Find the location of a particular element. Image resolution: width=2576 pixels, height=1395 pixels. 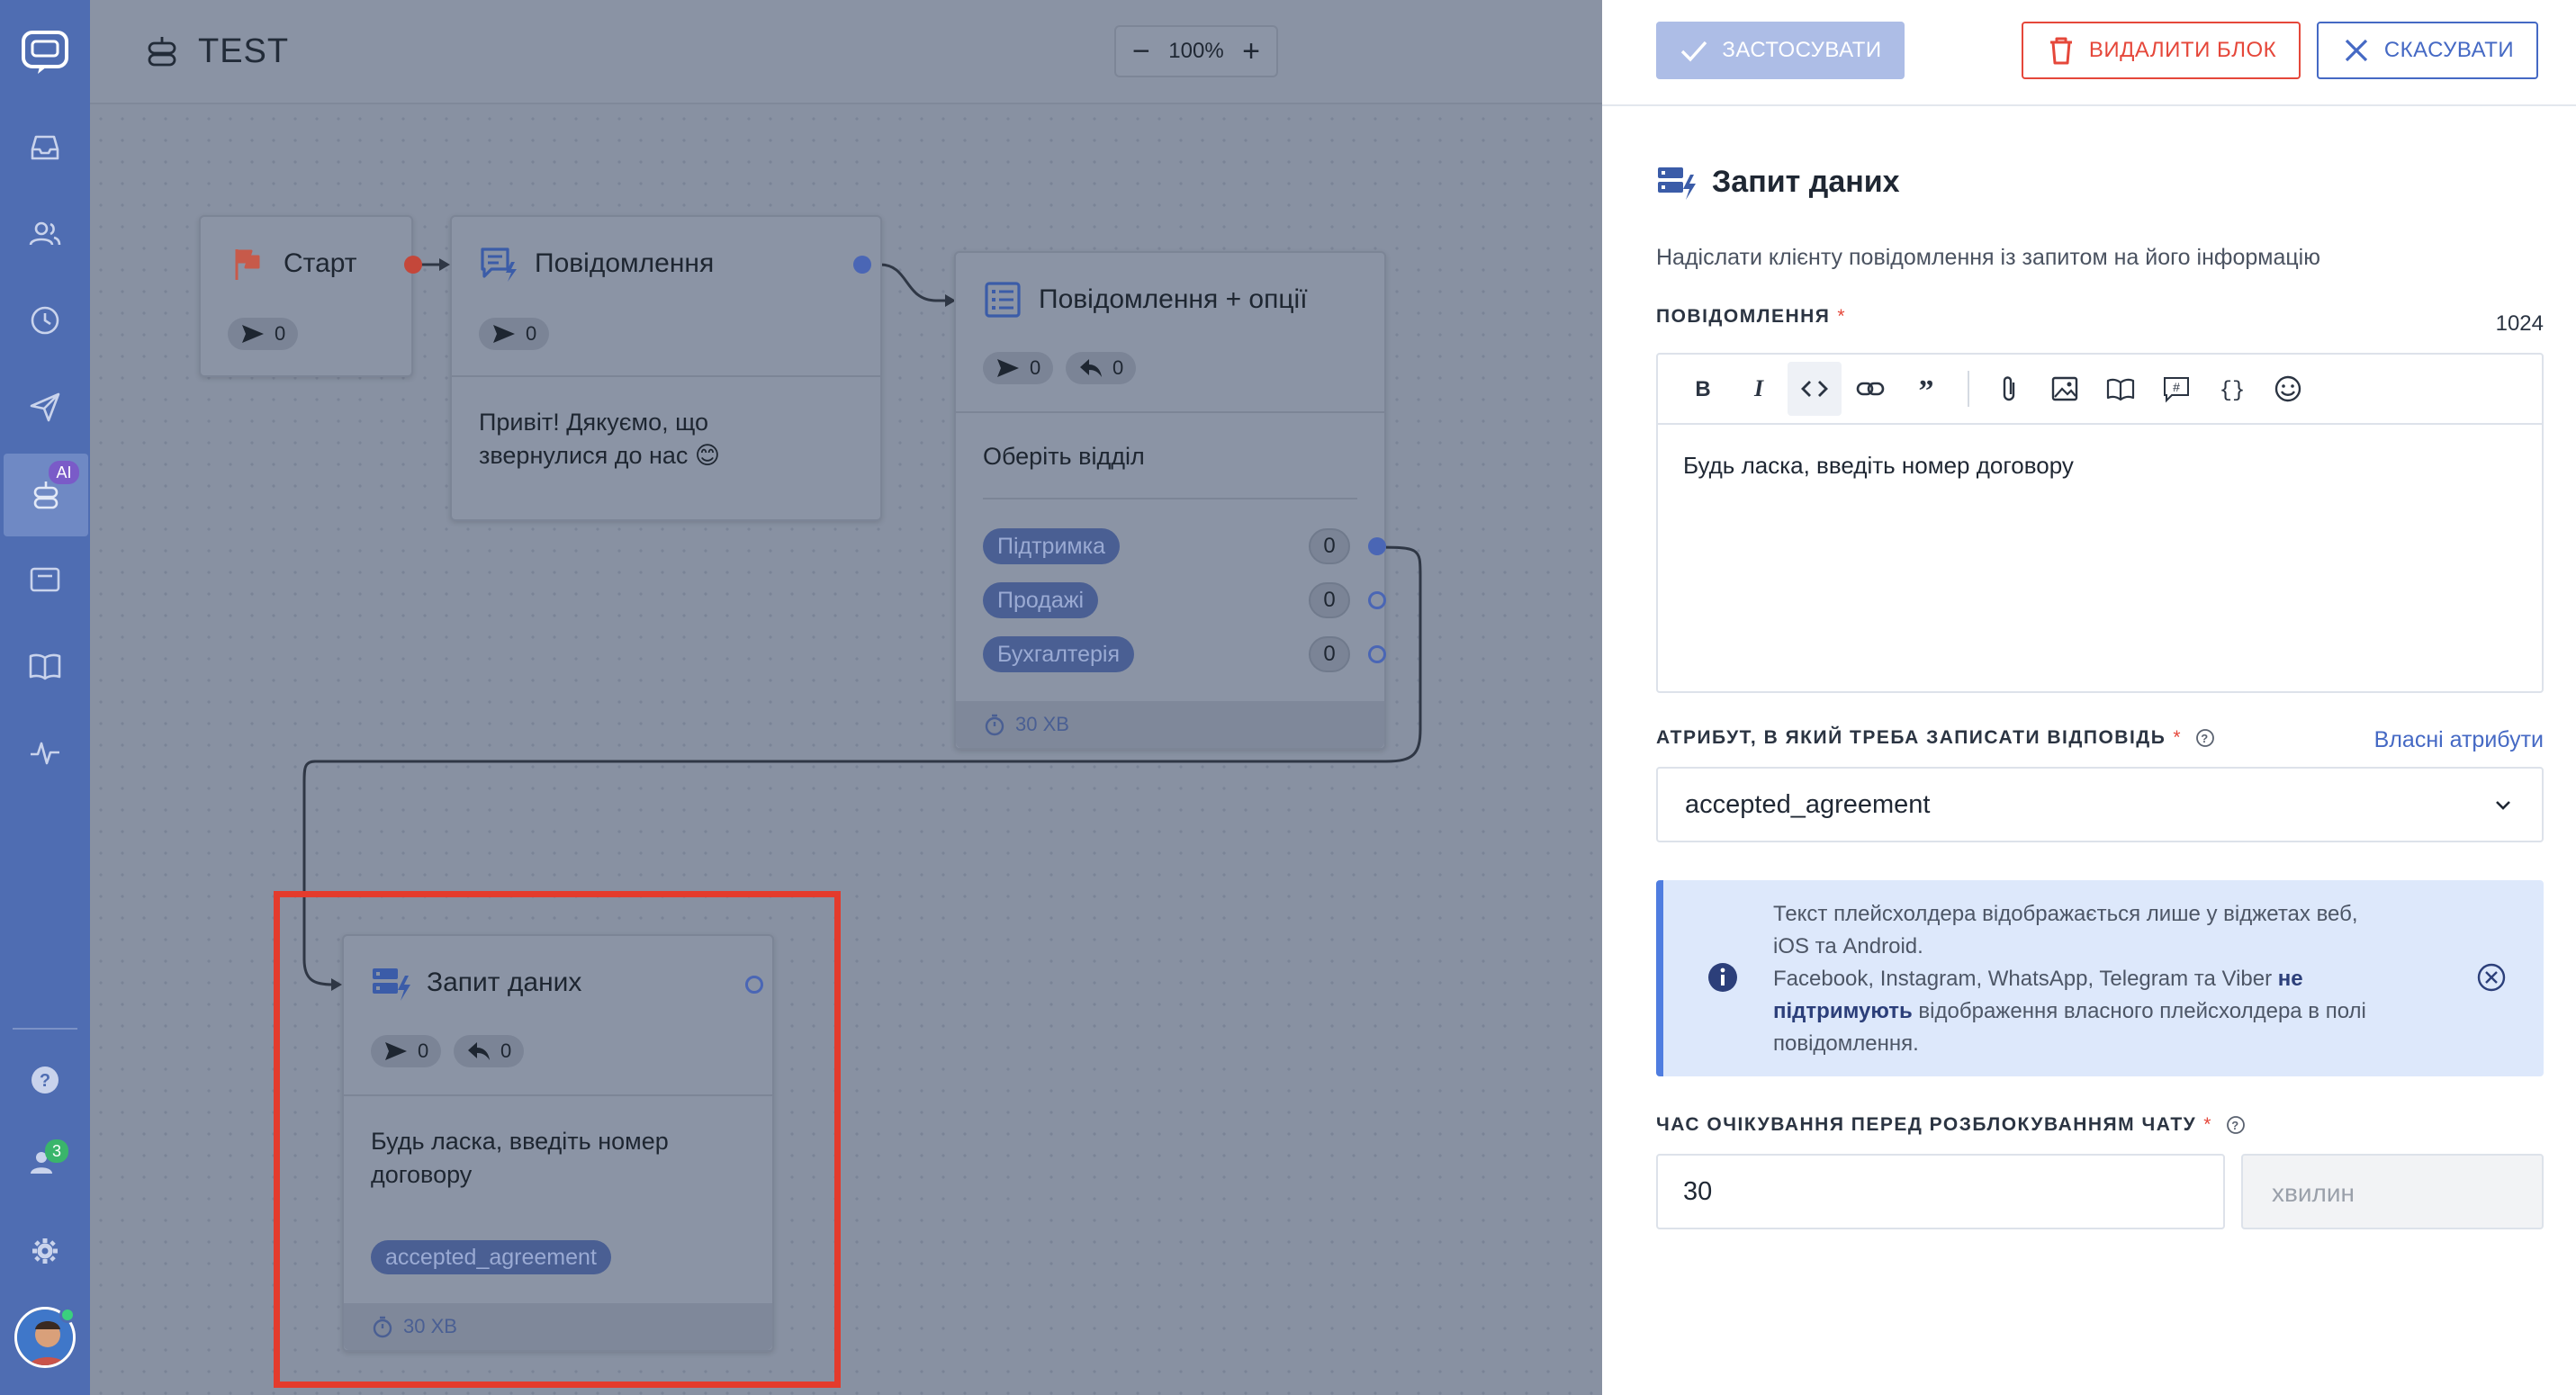

check-icon is located at coordinates (1694, 51).